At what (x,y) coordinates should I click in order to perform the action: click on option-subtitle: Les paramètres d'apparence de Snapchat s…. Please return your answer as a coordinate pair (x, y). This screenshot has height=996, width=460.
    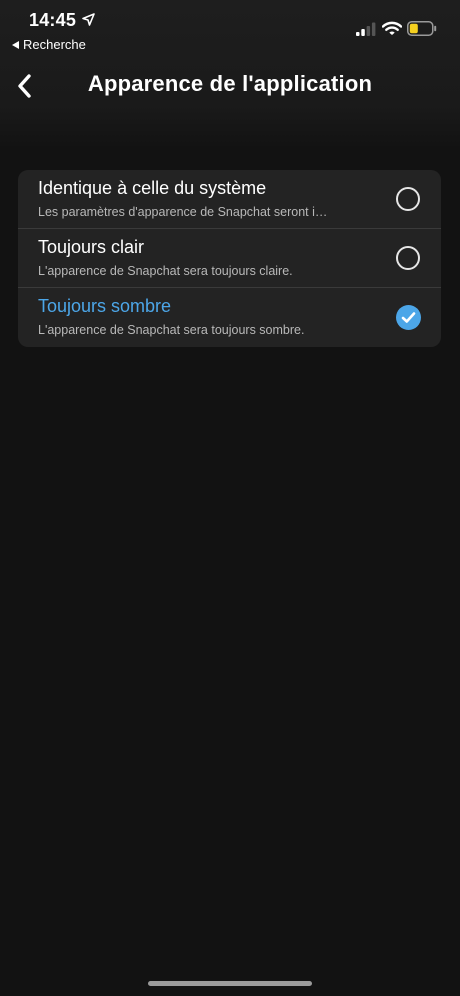
    Looking at the image, I should click on (183, 212).